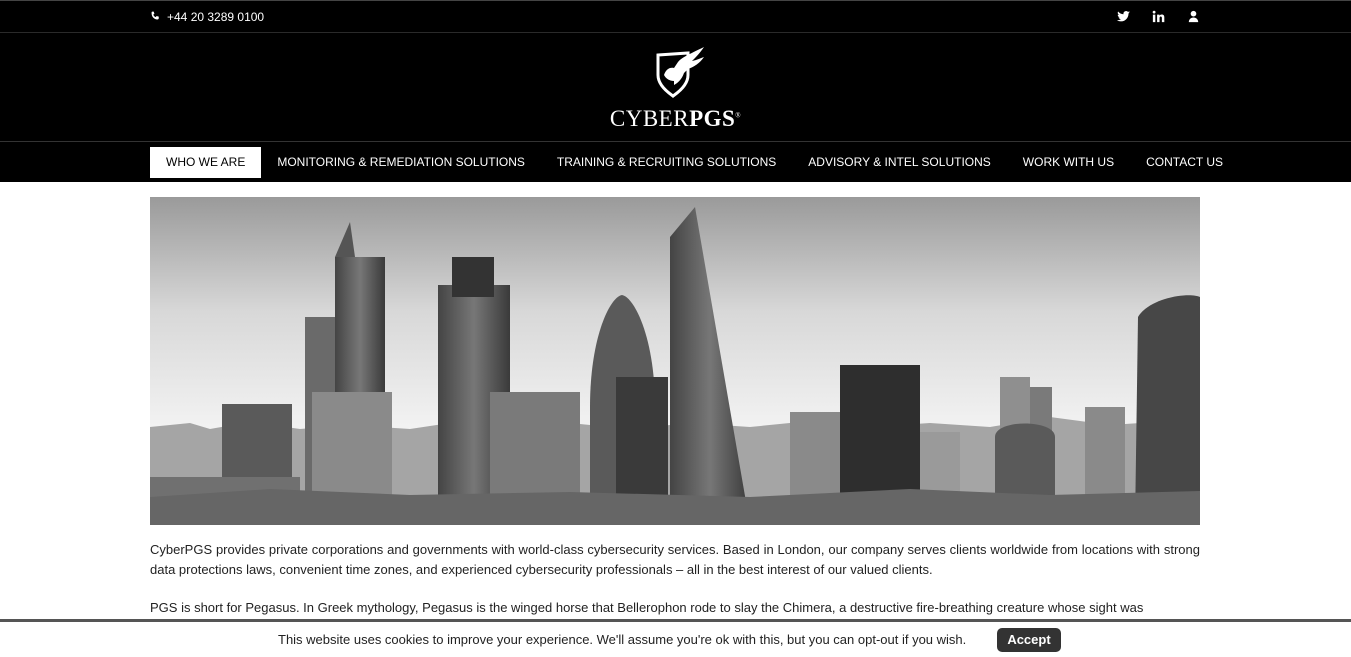 The image size is (1351, 657). Describe the element at coordinates (1123, 16) in the screenshot. I see `twitter-icon` at that location.